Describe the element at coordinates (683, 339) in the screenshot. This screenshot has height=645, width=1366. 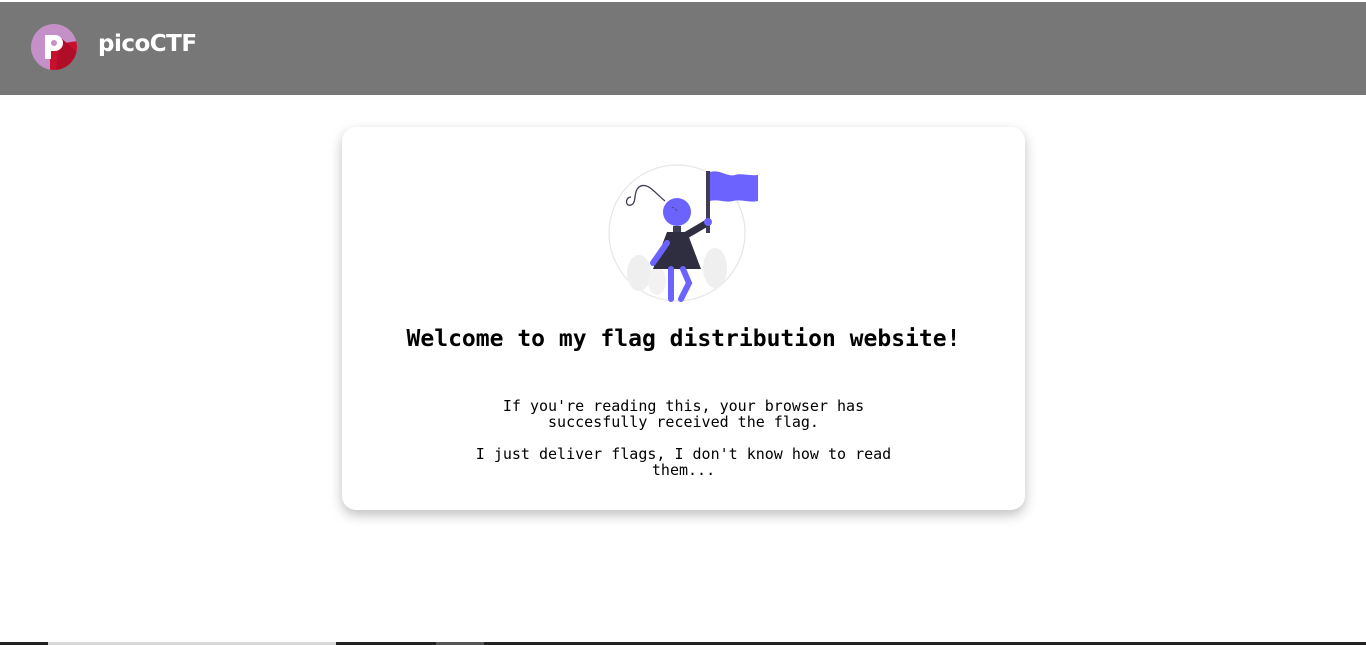
I see `welcome-headline: Welcome to my flag distribution website!` at that location.